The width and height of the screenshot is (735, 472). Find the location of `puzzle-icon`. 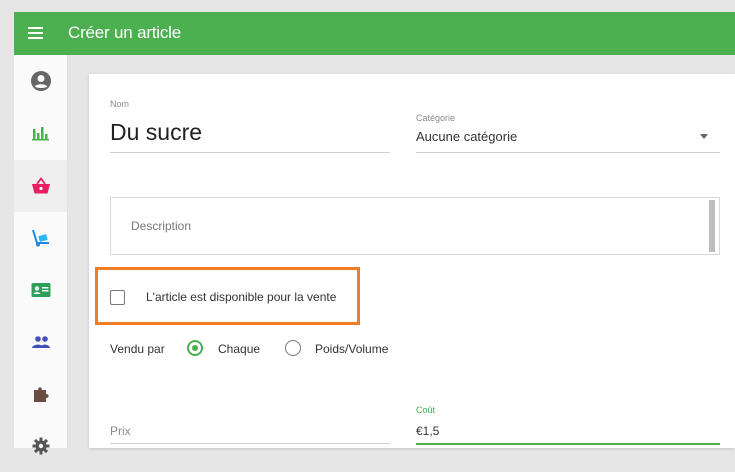

puzzle-icon is located at coordinates (41, 394).